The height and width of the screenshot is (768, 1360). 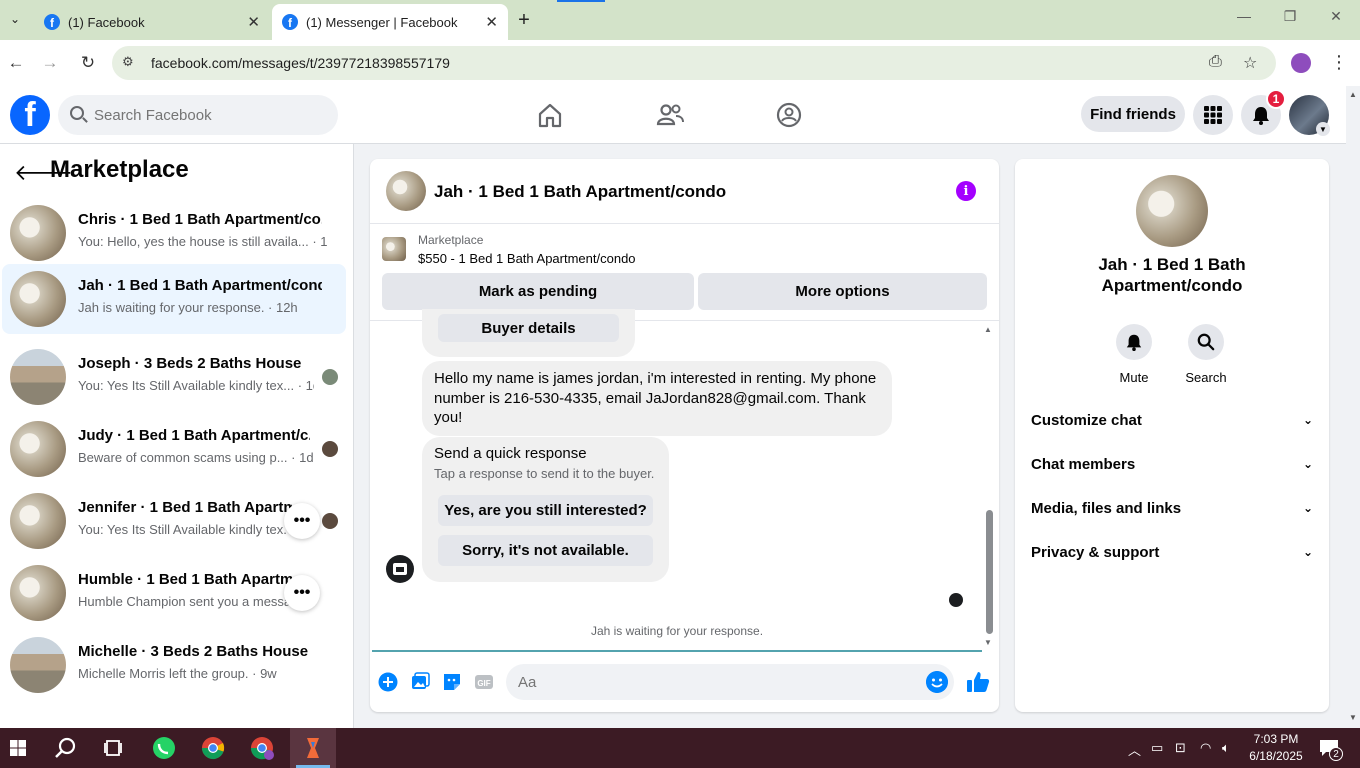 I want to click on wifi-icon: ◠, so click(x=1205, y=748).